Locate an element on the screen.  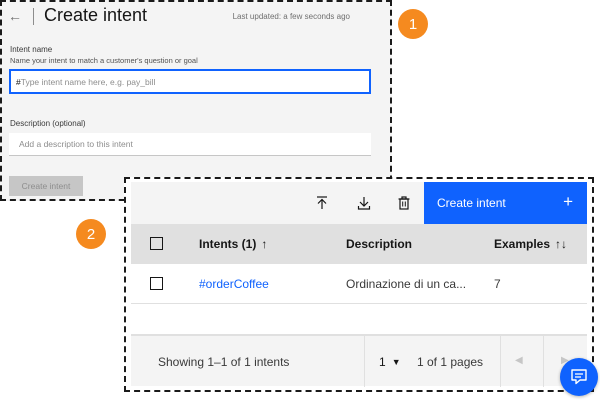
row-checkbox is located at coordinates (156, 283).